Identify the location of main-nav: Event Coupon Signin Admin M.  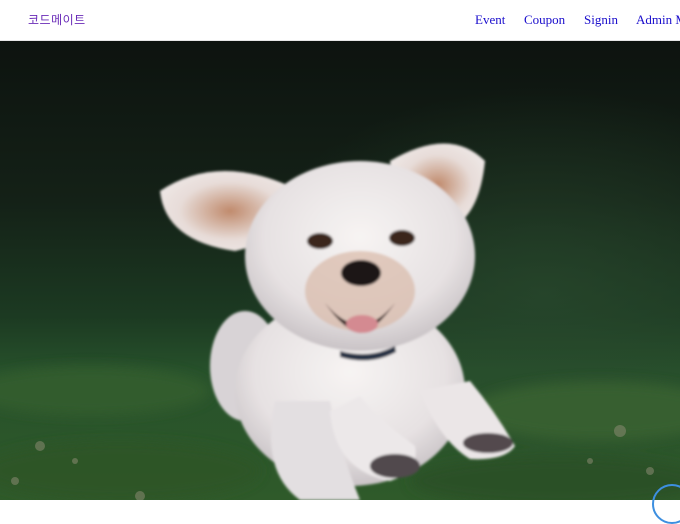
(340, 22).